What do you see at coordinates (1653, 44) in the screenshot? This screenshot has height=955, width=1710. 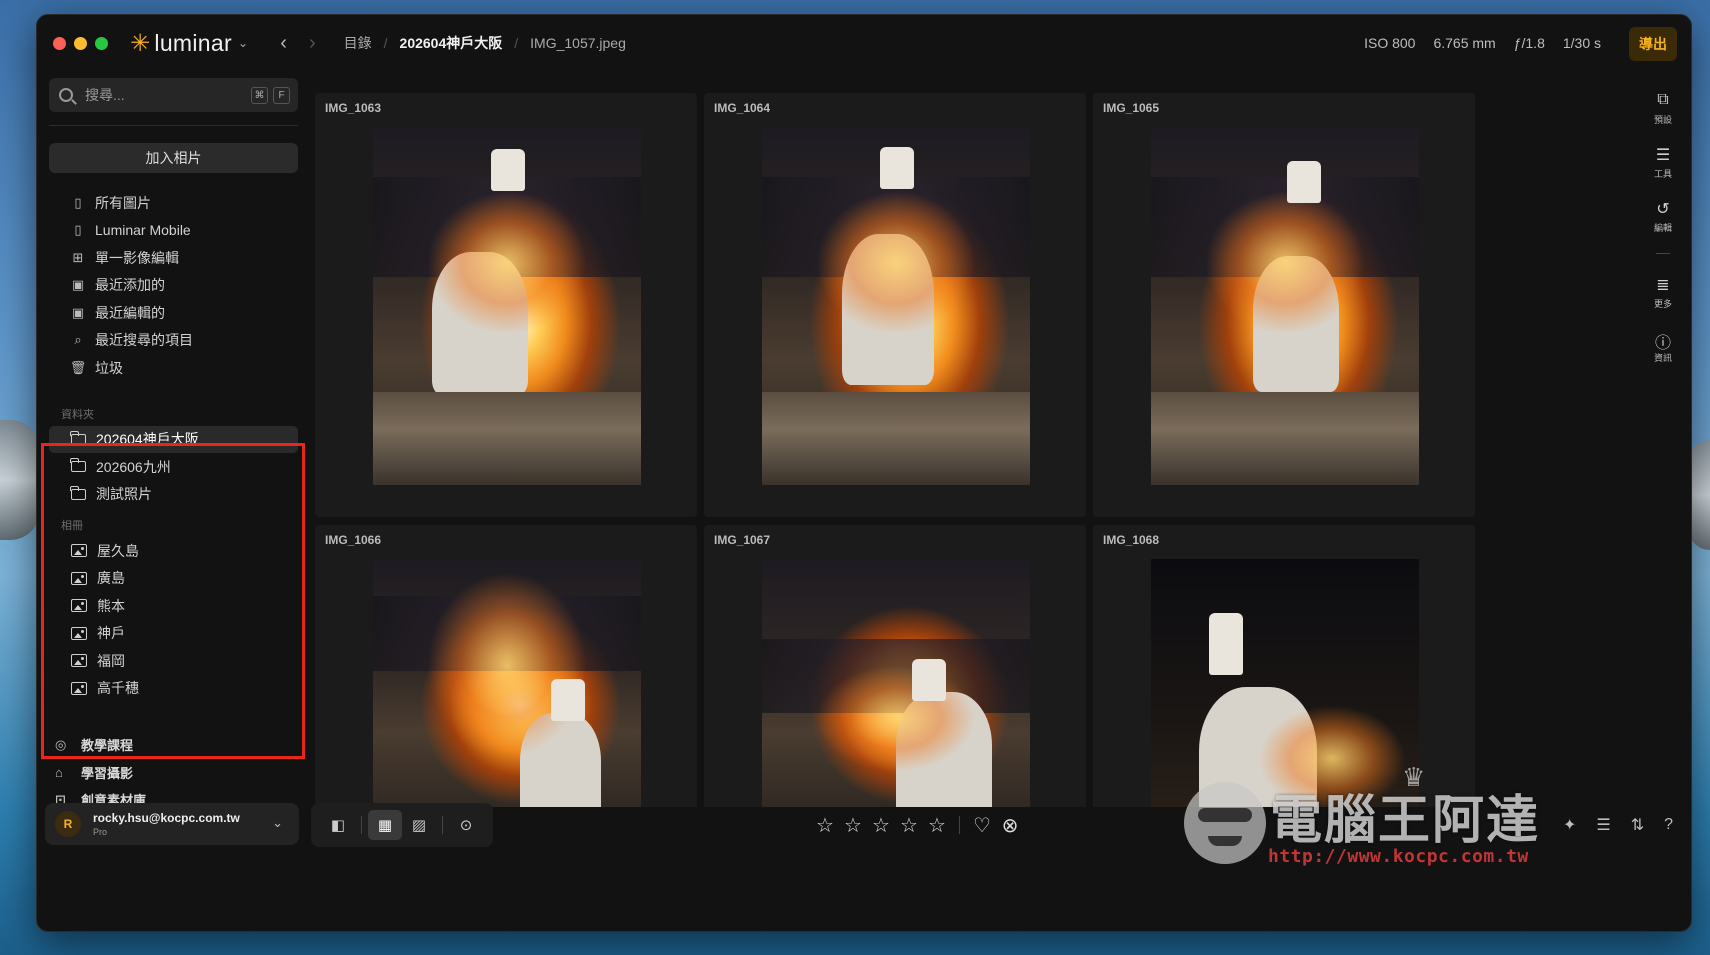 I see `export-button: 導出` at bounding box center [1653, 44].